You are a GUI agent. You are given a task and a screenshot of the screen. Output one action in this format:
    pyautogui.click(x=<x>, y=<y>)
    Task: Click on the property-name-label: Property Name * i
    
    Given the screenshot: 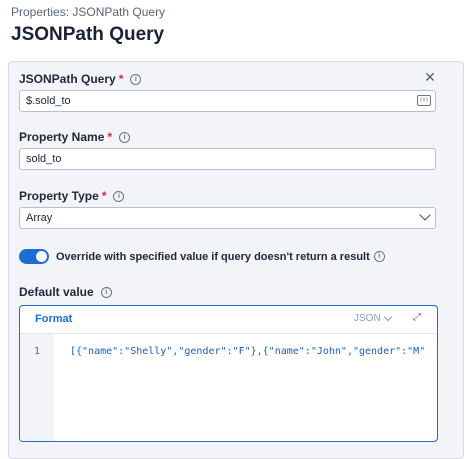 What is the action you would take?
    pyautogui.click(x=75, y=137)
    